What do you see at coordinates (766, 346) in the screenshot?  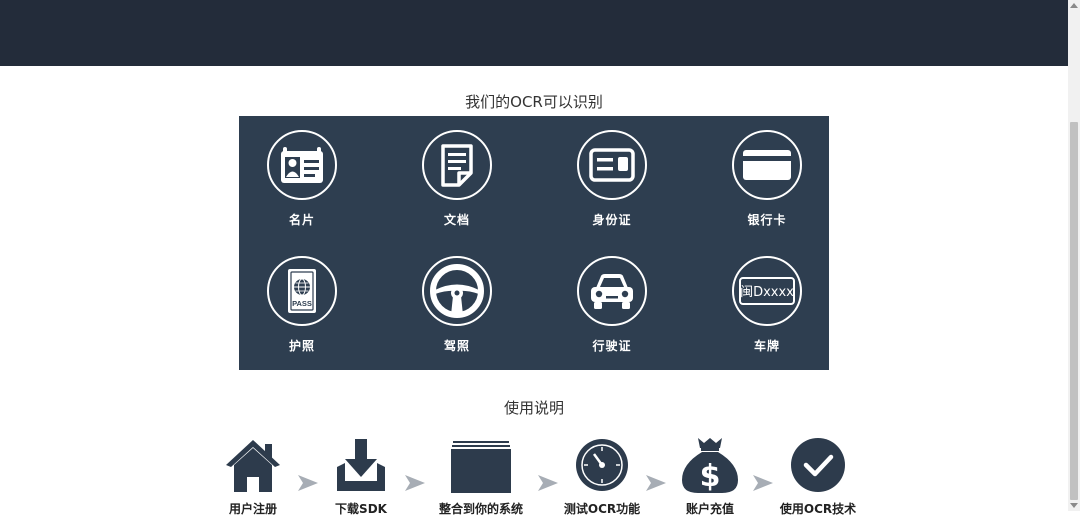 I see `ocr-item-label: 车牌` at bounding box center [766, 346].